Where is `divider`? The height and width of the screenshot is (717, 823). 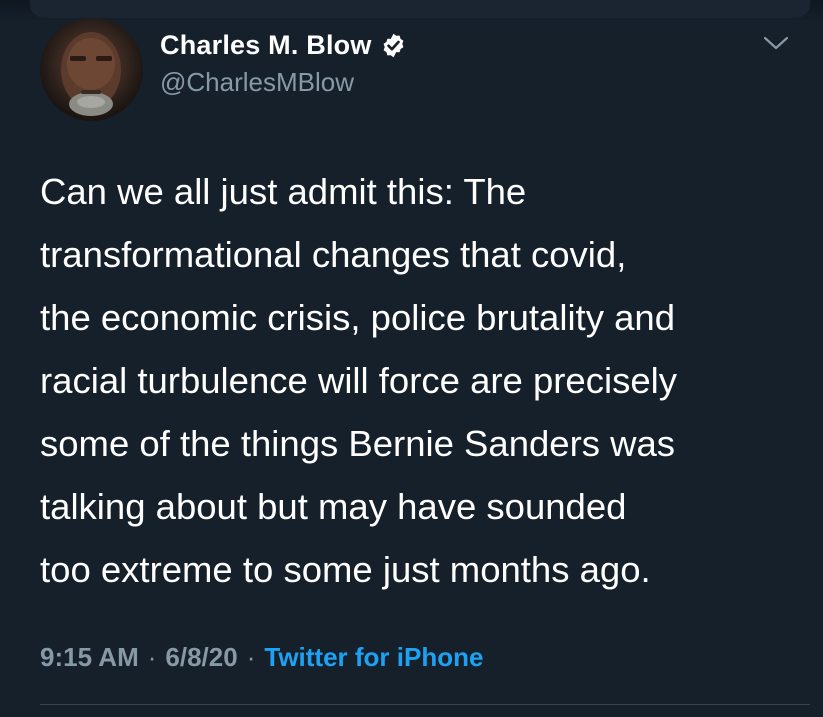
divider is located at coordinates (425, 704).